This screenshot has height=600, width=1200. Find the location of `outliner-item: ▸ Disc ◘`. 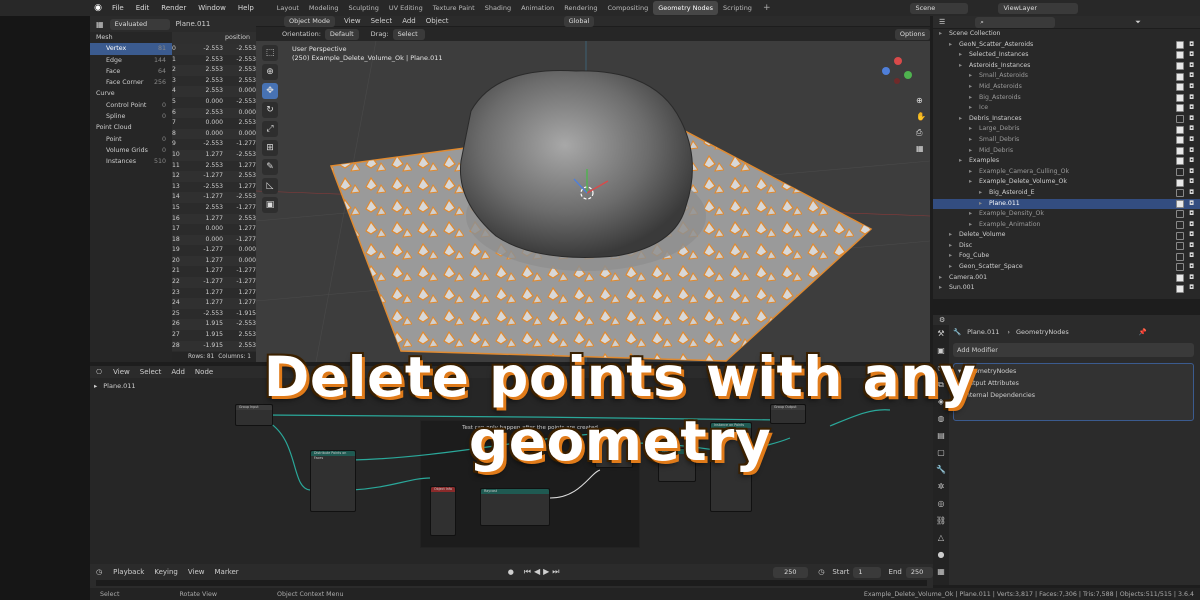

outliner-item: ▸ Disc ◘ is located at coordinates (1066, 246).